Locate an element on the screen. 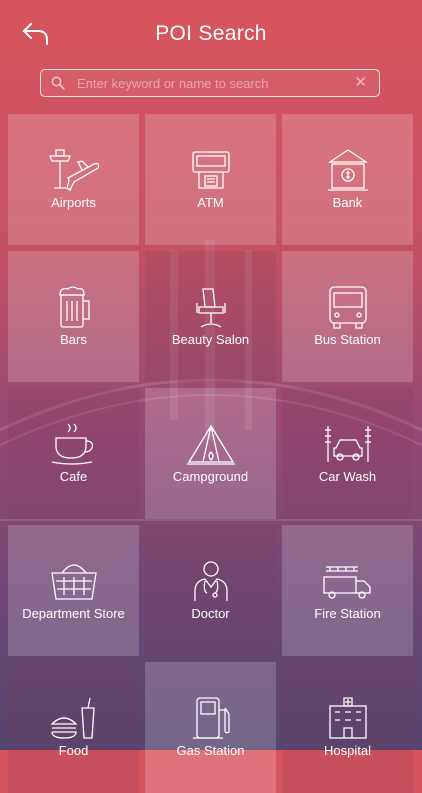 Image resolution: width=422 pixels, height=793 pixels. category-label: Fire Station is located at coordinates (347, 613).